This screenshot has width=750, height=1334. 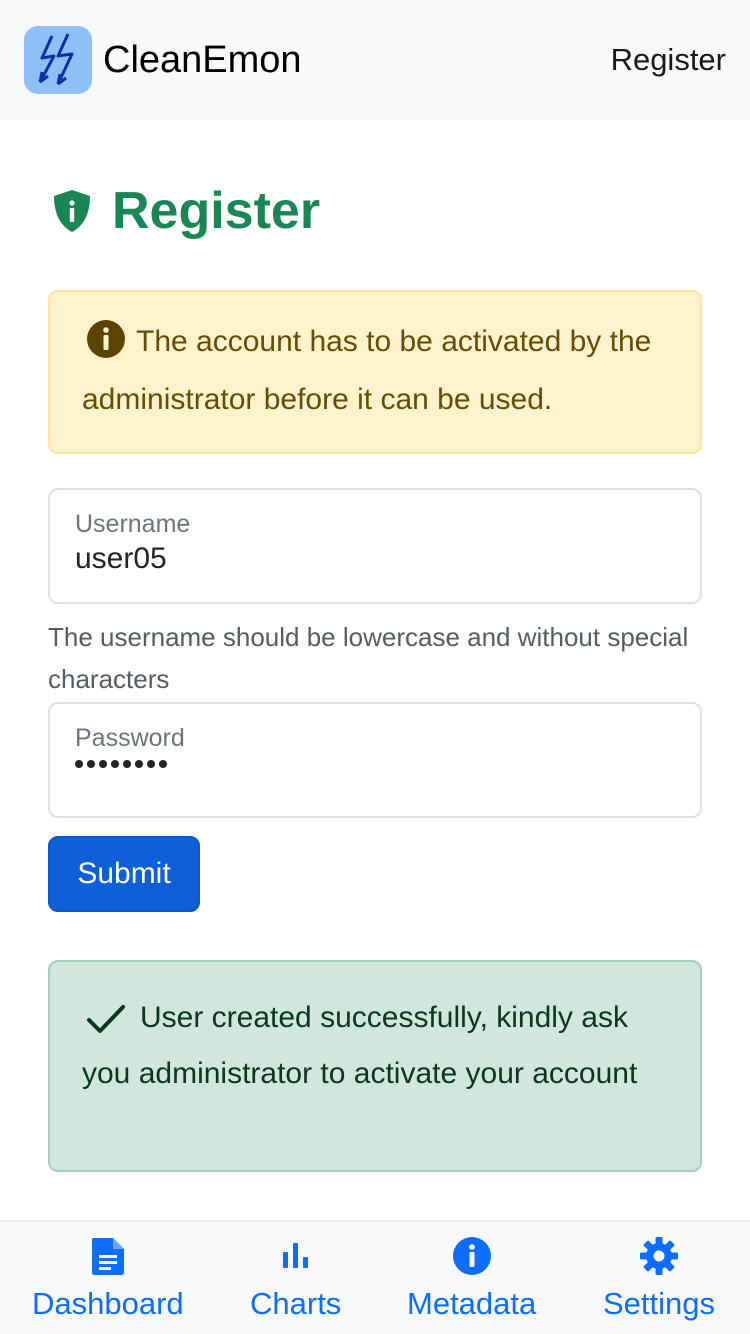 What do you see at coordinates (216, 211) in the screenshot?
I see `page-title-text: Register` at bounding box center [216, 211].